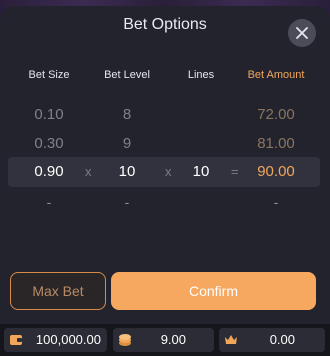 This screenshot has width=330, height=356. What do you see at coordinates (276, 172) in the screenshot?
I see `selected-bet-amount: 90.00` at bounding box center [276, 172].